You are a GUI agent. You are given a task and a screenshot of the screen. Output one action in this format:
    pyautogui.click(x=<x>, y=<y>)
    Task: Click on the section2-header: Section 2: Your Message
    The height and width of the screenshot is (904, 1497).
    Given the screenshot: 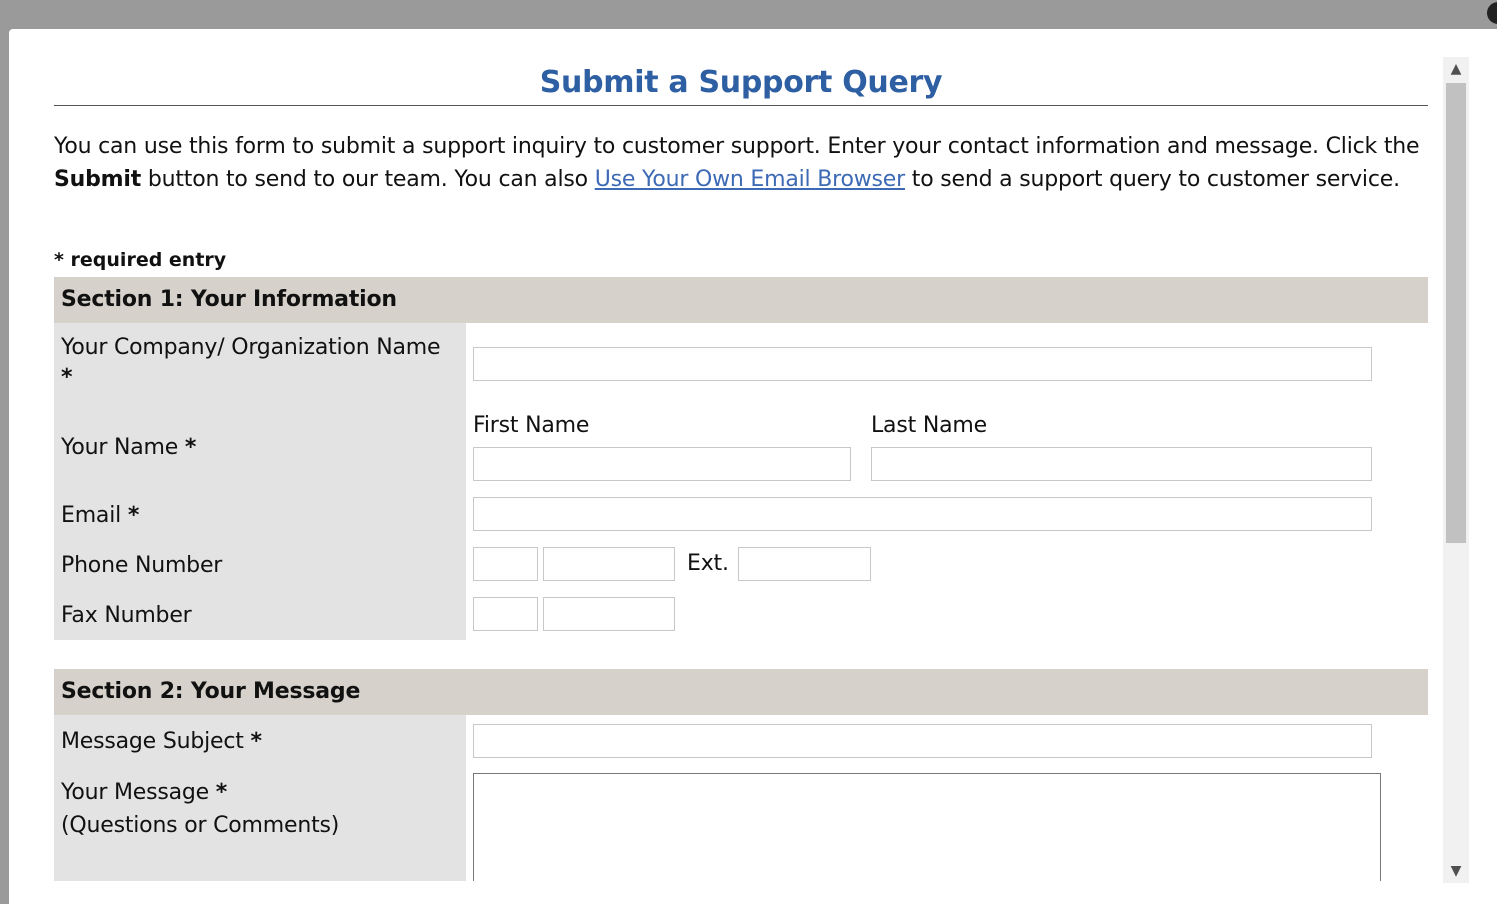 What is the action you would take?
    pyautogui.click(x=741, y=692)
    